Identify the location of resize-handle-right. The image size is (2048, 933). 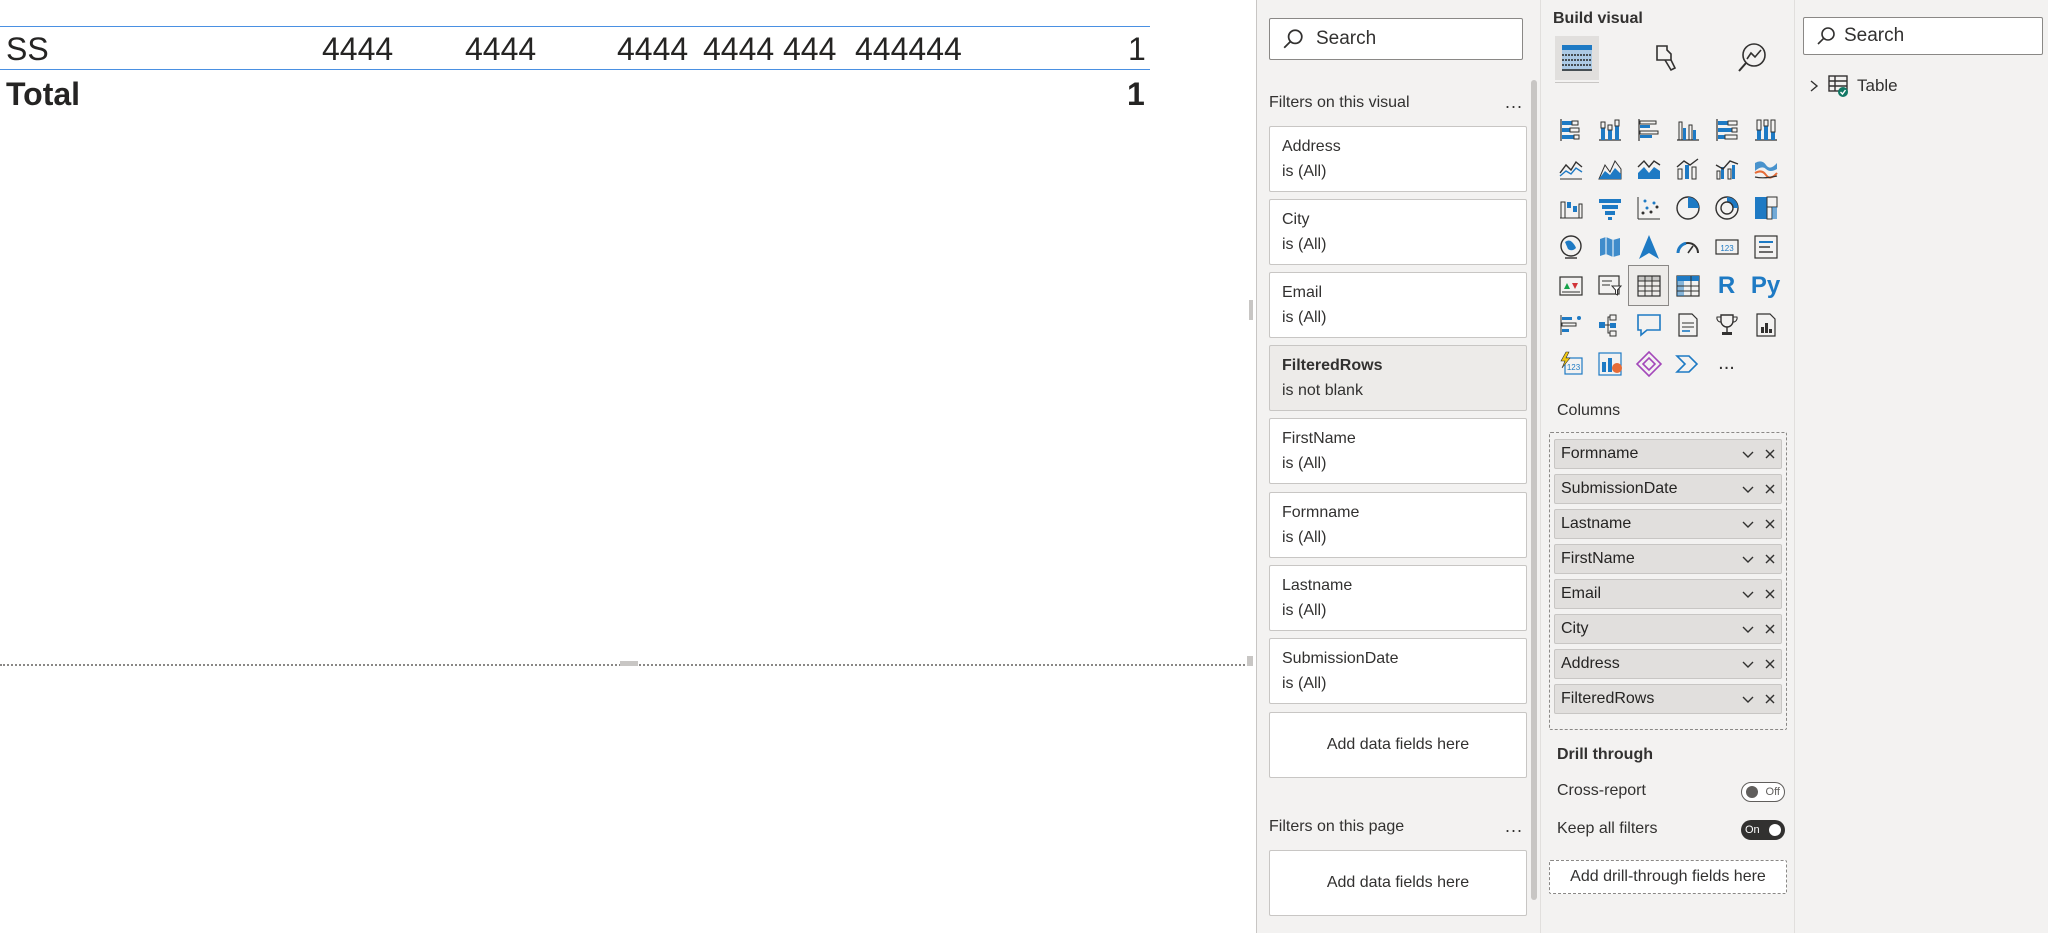
(1251, 310).